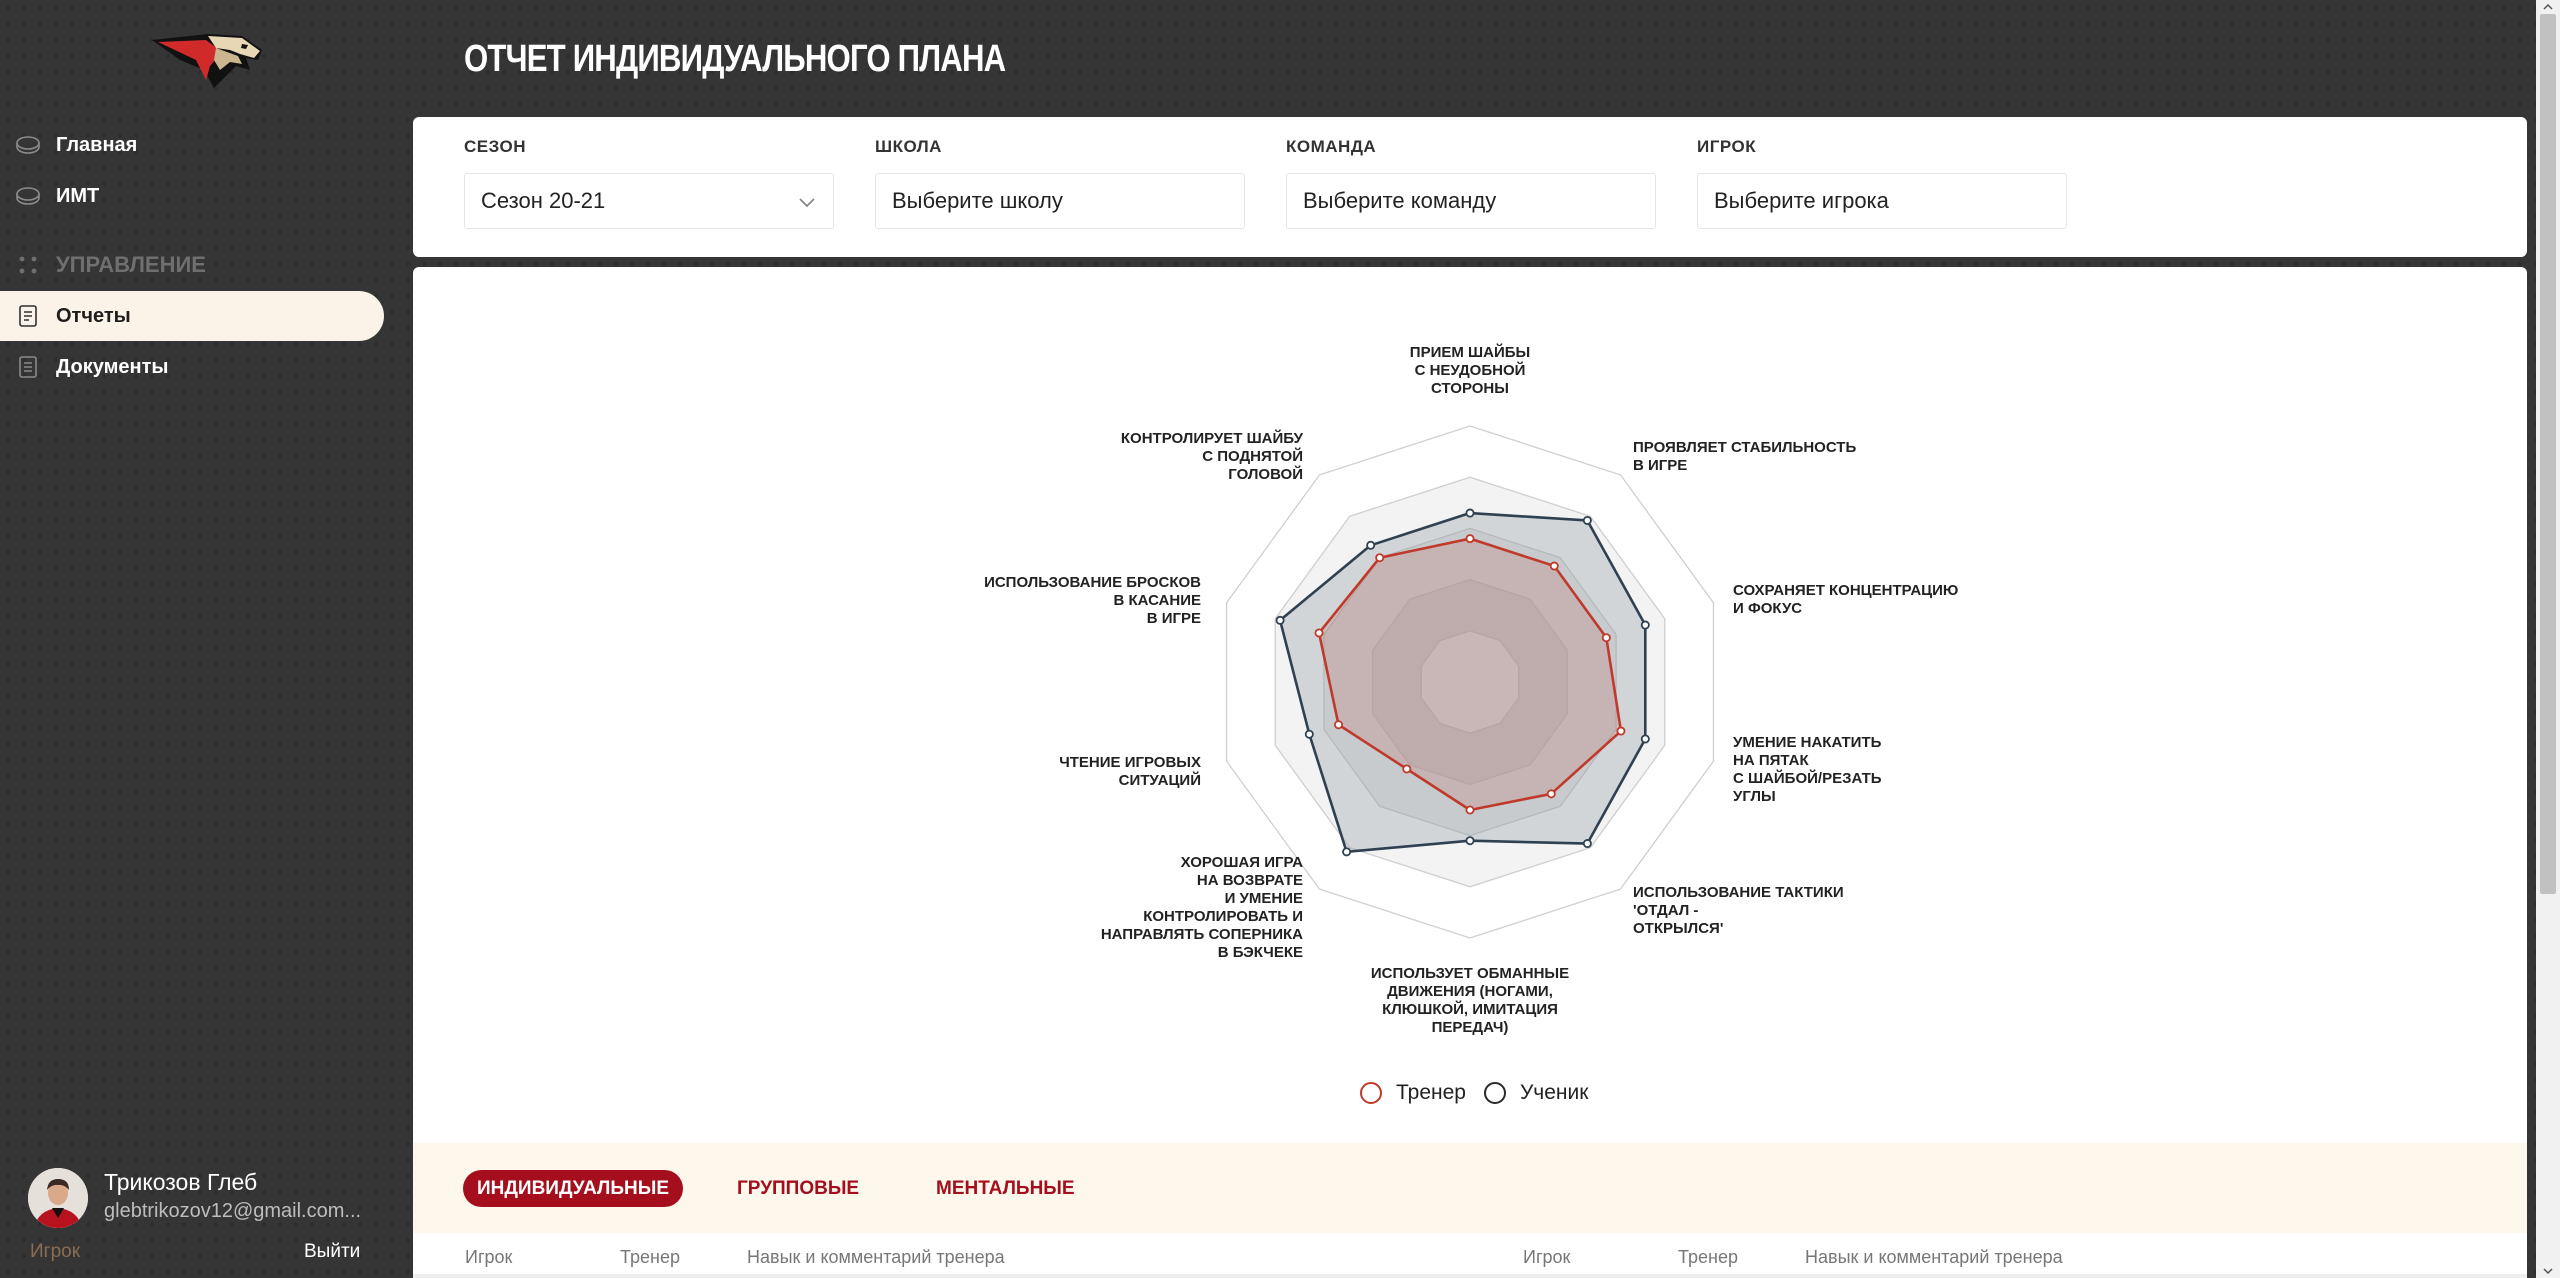 The image size is (2560, 1278). What do you see at coordinates (735, 59) in the screenshot?
I see `page-title: Отчет индивидуального плана` at bounding box center [735, 59].